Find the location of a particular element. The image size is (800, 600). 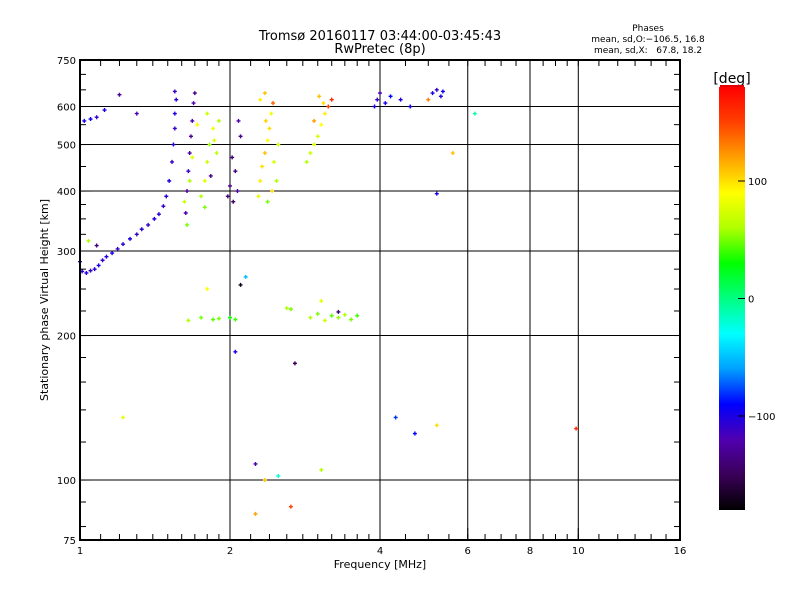

x-tick-label: 1 is located at coordinates (80, 551).